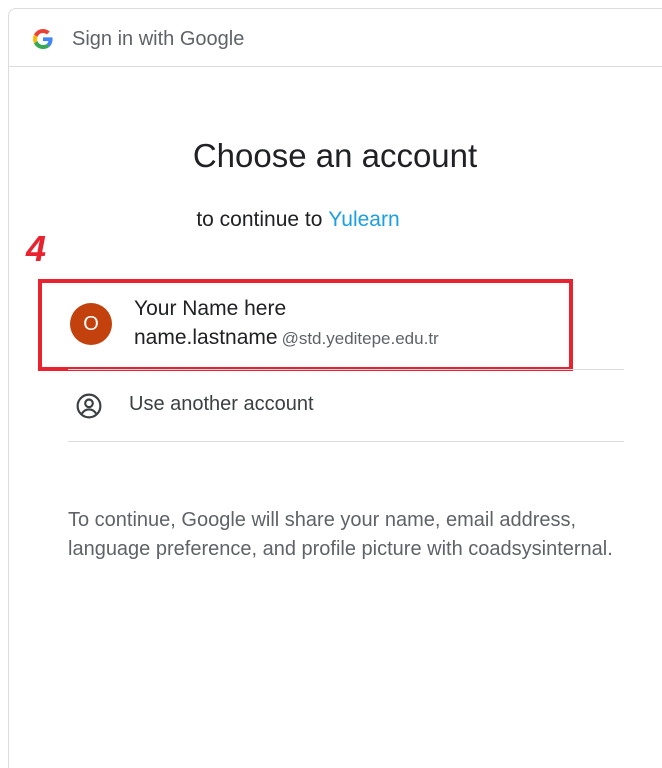  What do you see at coordinates (36, 248) in the screenshot?
I see `step-annotation: 4` at bounding box center [36, 248].